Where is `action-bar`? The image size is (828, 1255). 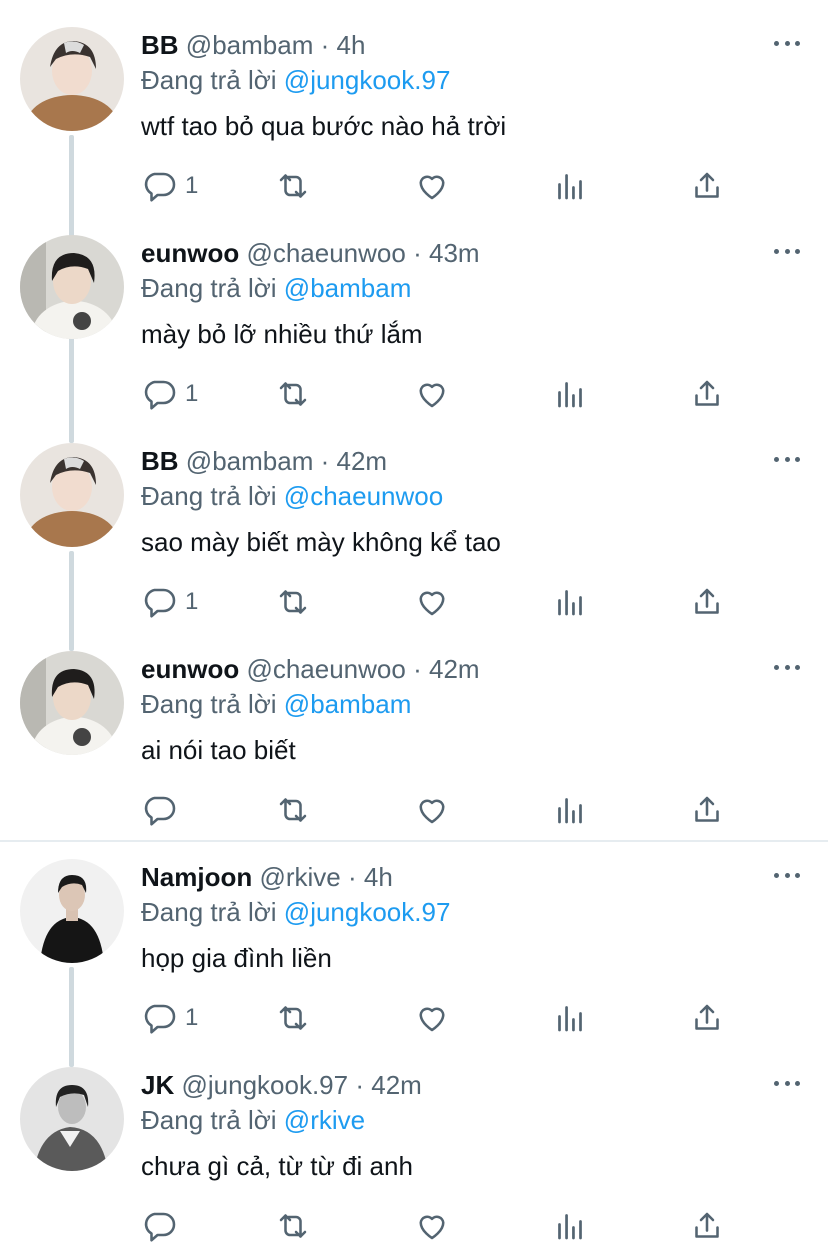 action-bar is located at coordinates (441, 1226).